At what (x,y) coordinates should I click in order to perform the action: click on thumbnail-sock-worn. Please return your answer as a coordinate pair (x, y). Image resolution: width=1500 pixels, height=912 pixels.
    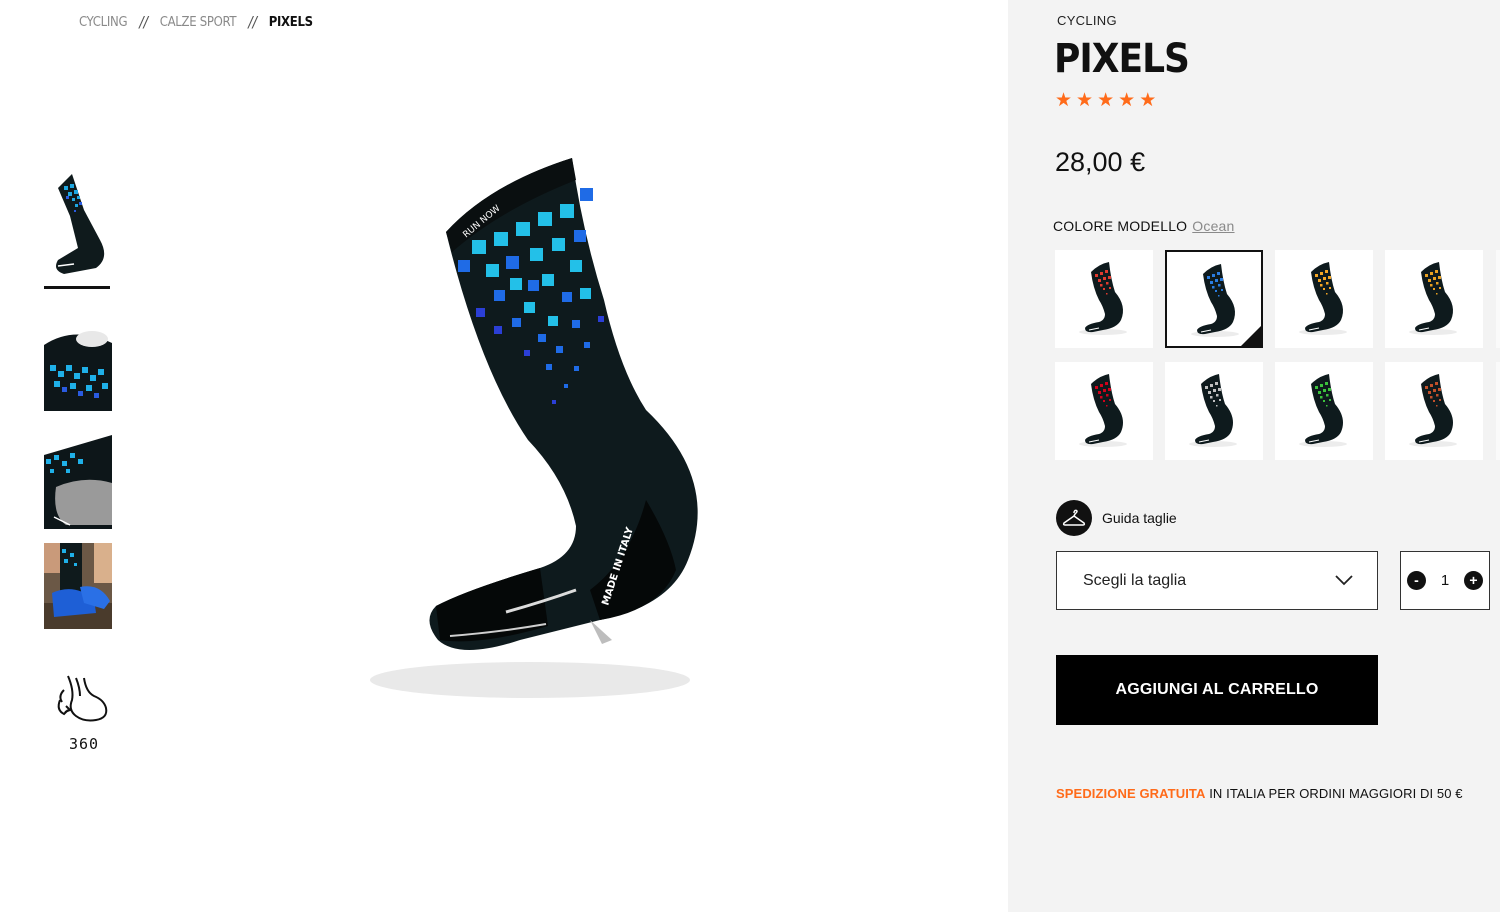
    Looking at the image, I should click on (78, 586).